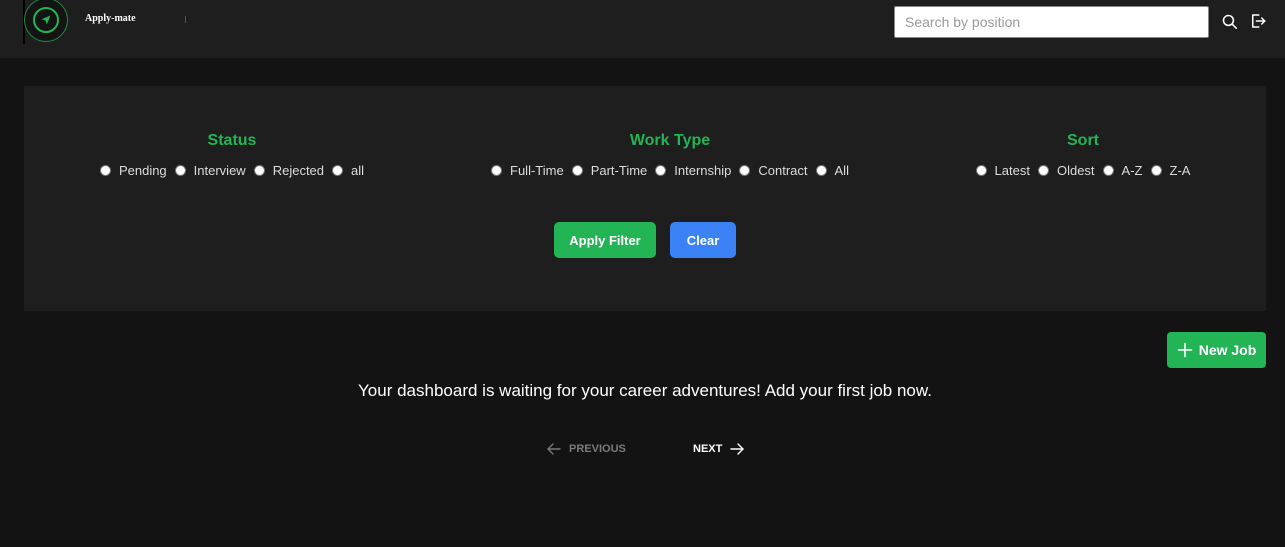 The width and height of the screenshot is (1285, 547). I want to click on new-job-button: New Job, so click(1216, 350).